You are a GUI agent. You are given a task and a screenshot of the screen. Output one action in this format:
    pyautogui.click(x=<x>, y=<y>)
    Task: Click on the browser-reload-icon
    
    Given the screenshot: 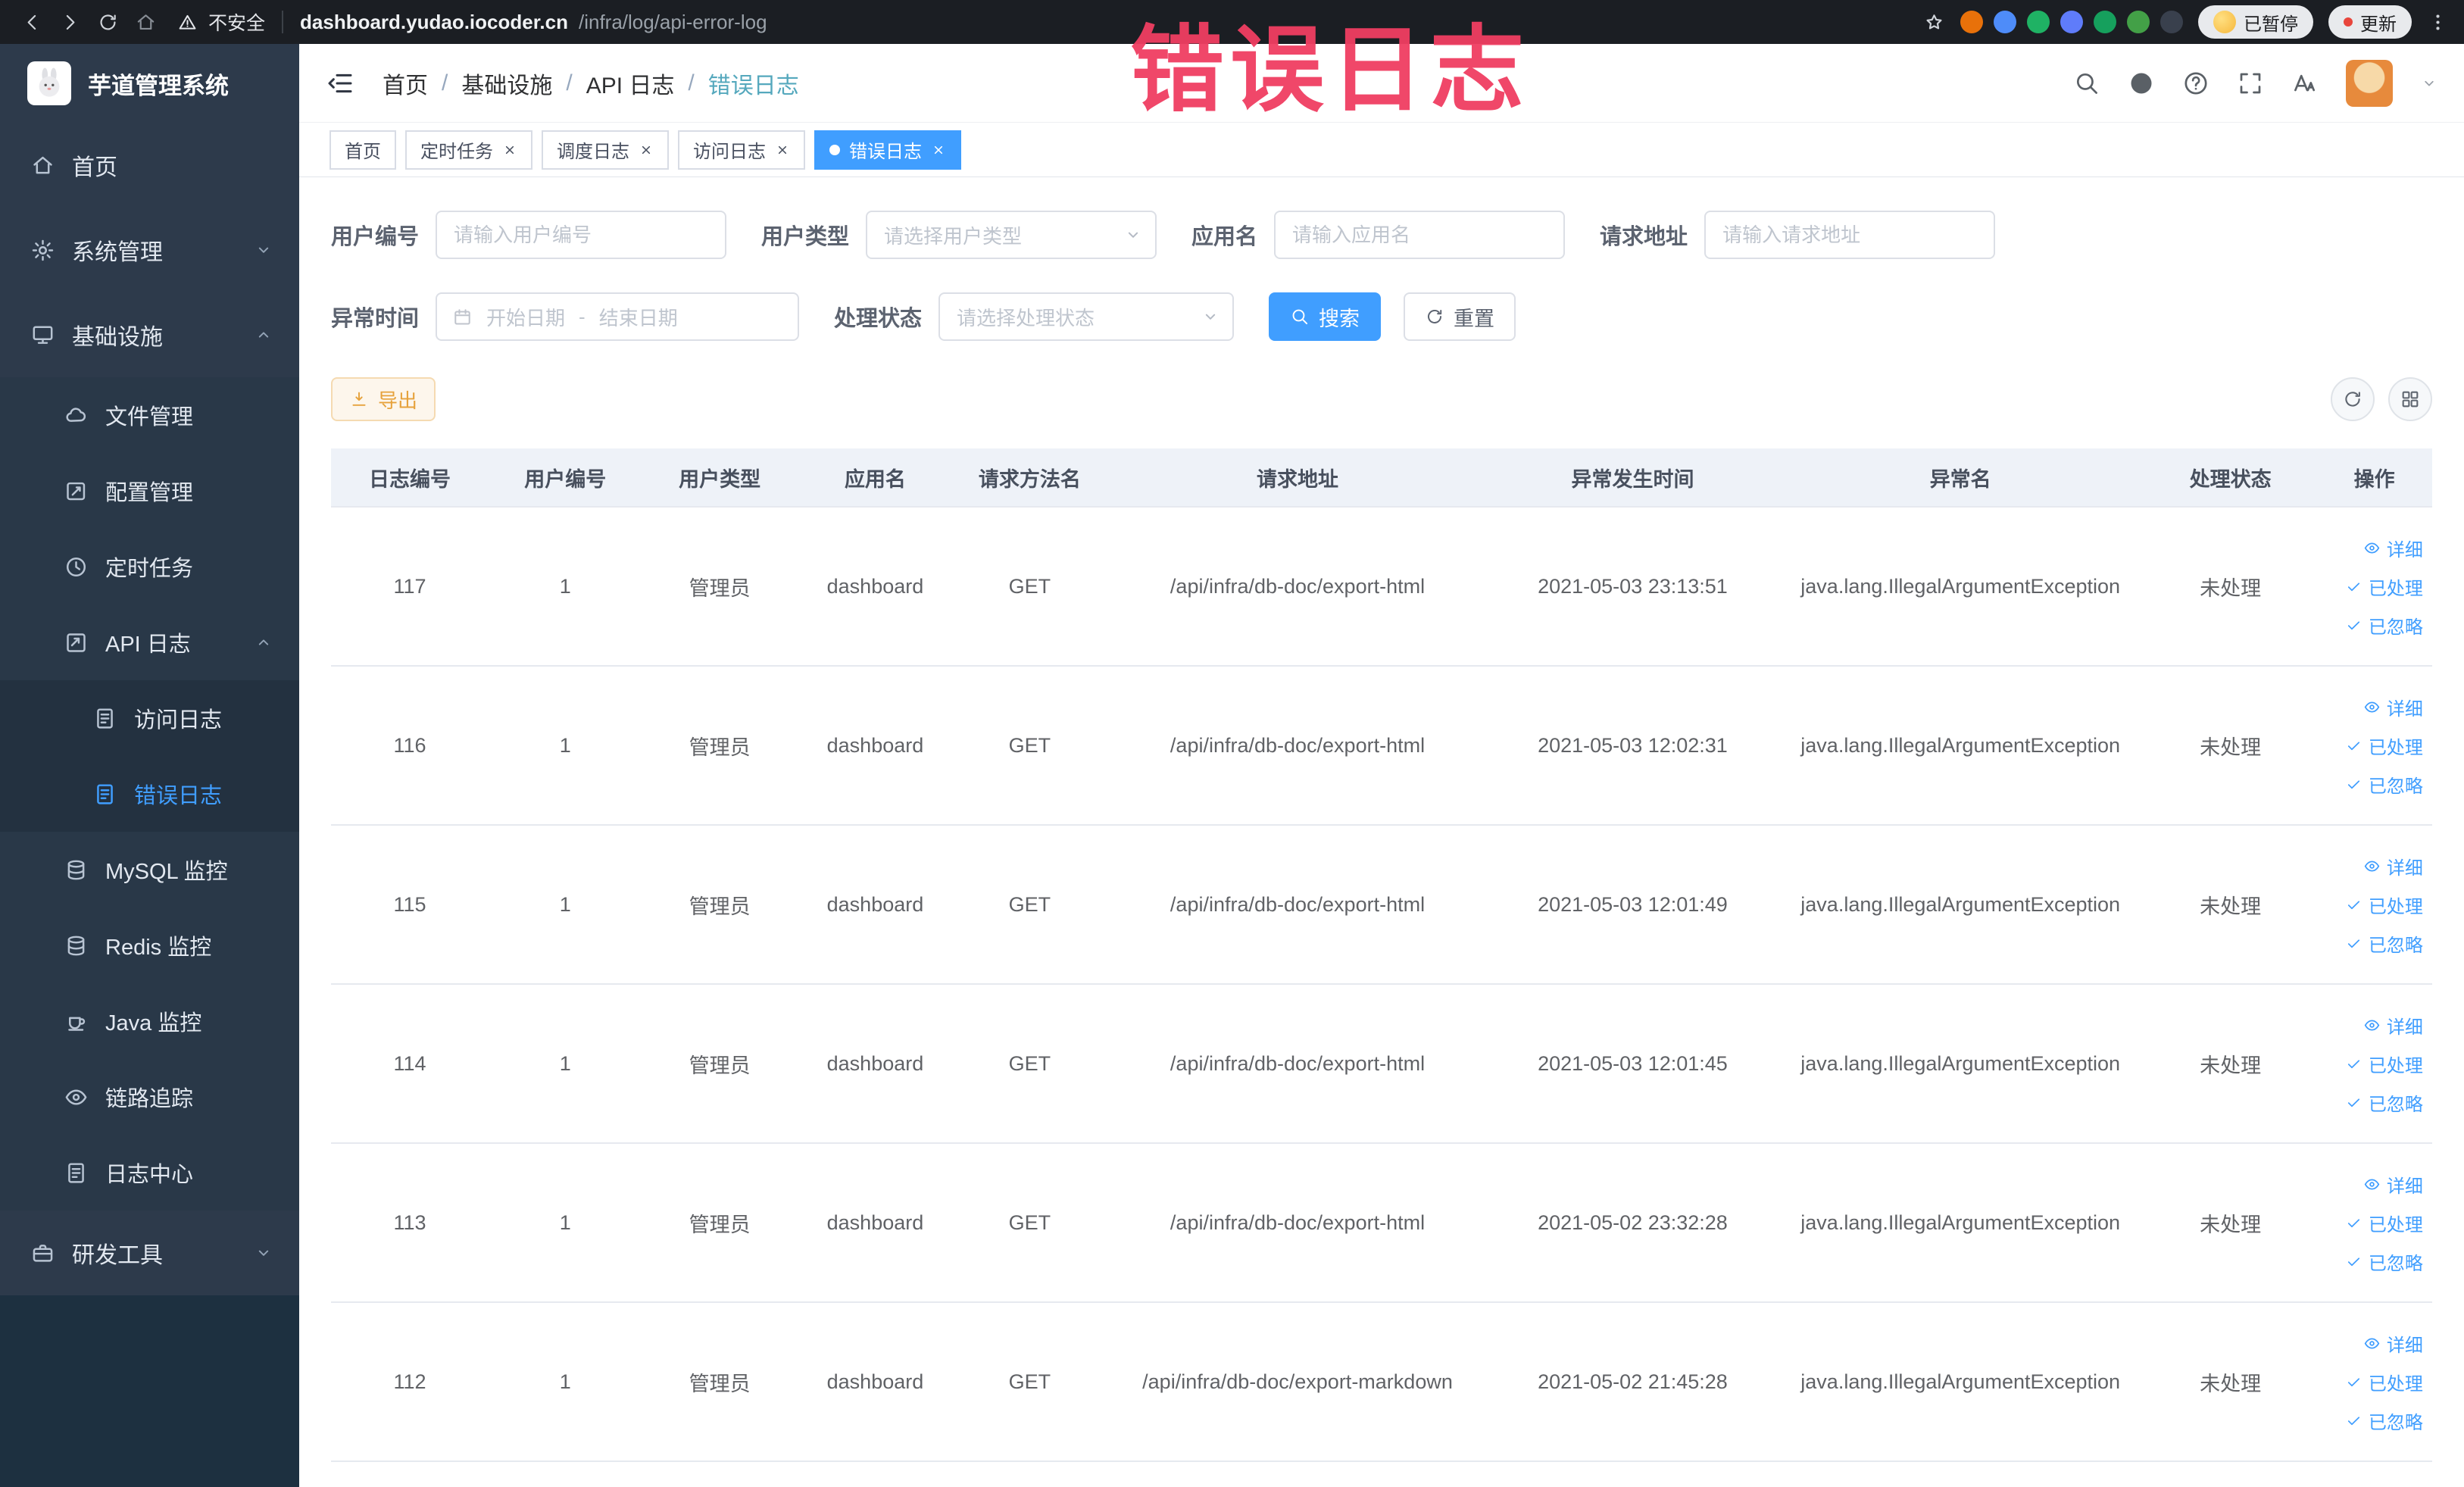 What is the action you would take?
    pyautogui.click(x=107, y=22)
    